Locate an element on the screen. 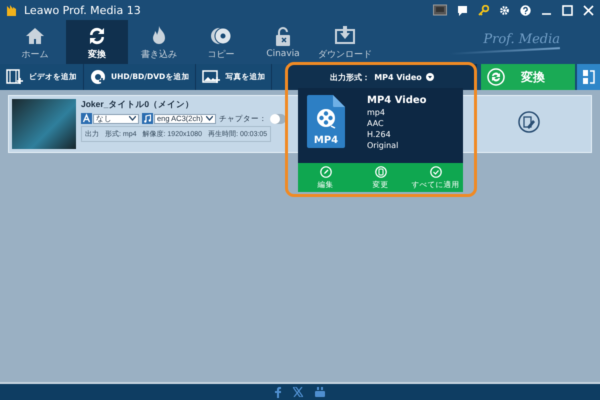 This screenshot has height=400, width=600. help-icon is located at coordinates (525, 10).